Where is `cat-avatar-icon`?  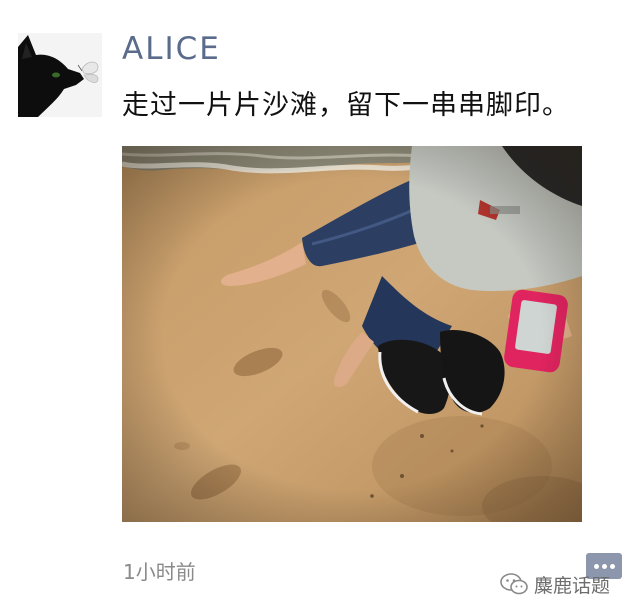
cat-avatar-icon is located at coordinates (60, 75).